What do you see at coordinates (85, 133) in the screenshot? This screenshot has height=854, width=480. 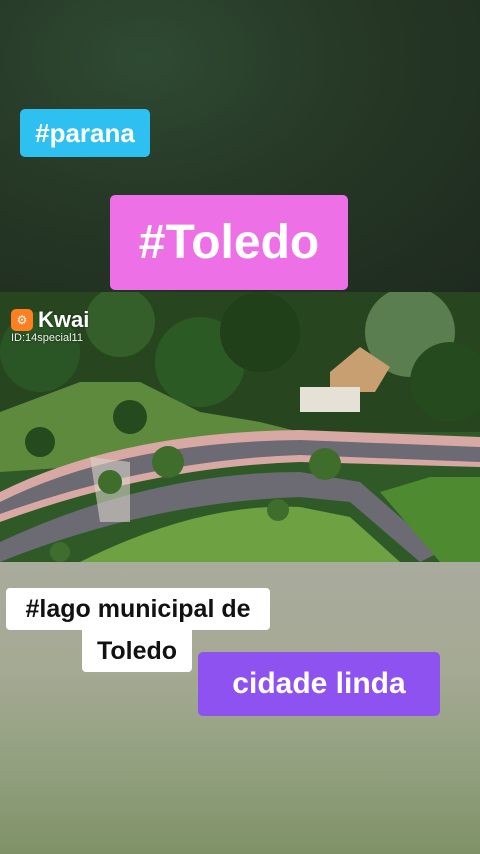 I see `hashtag-parana: #parana` at bounding box center [85, 133].